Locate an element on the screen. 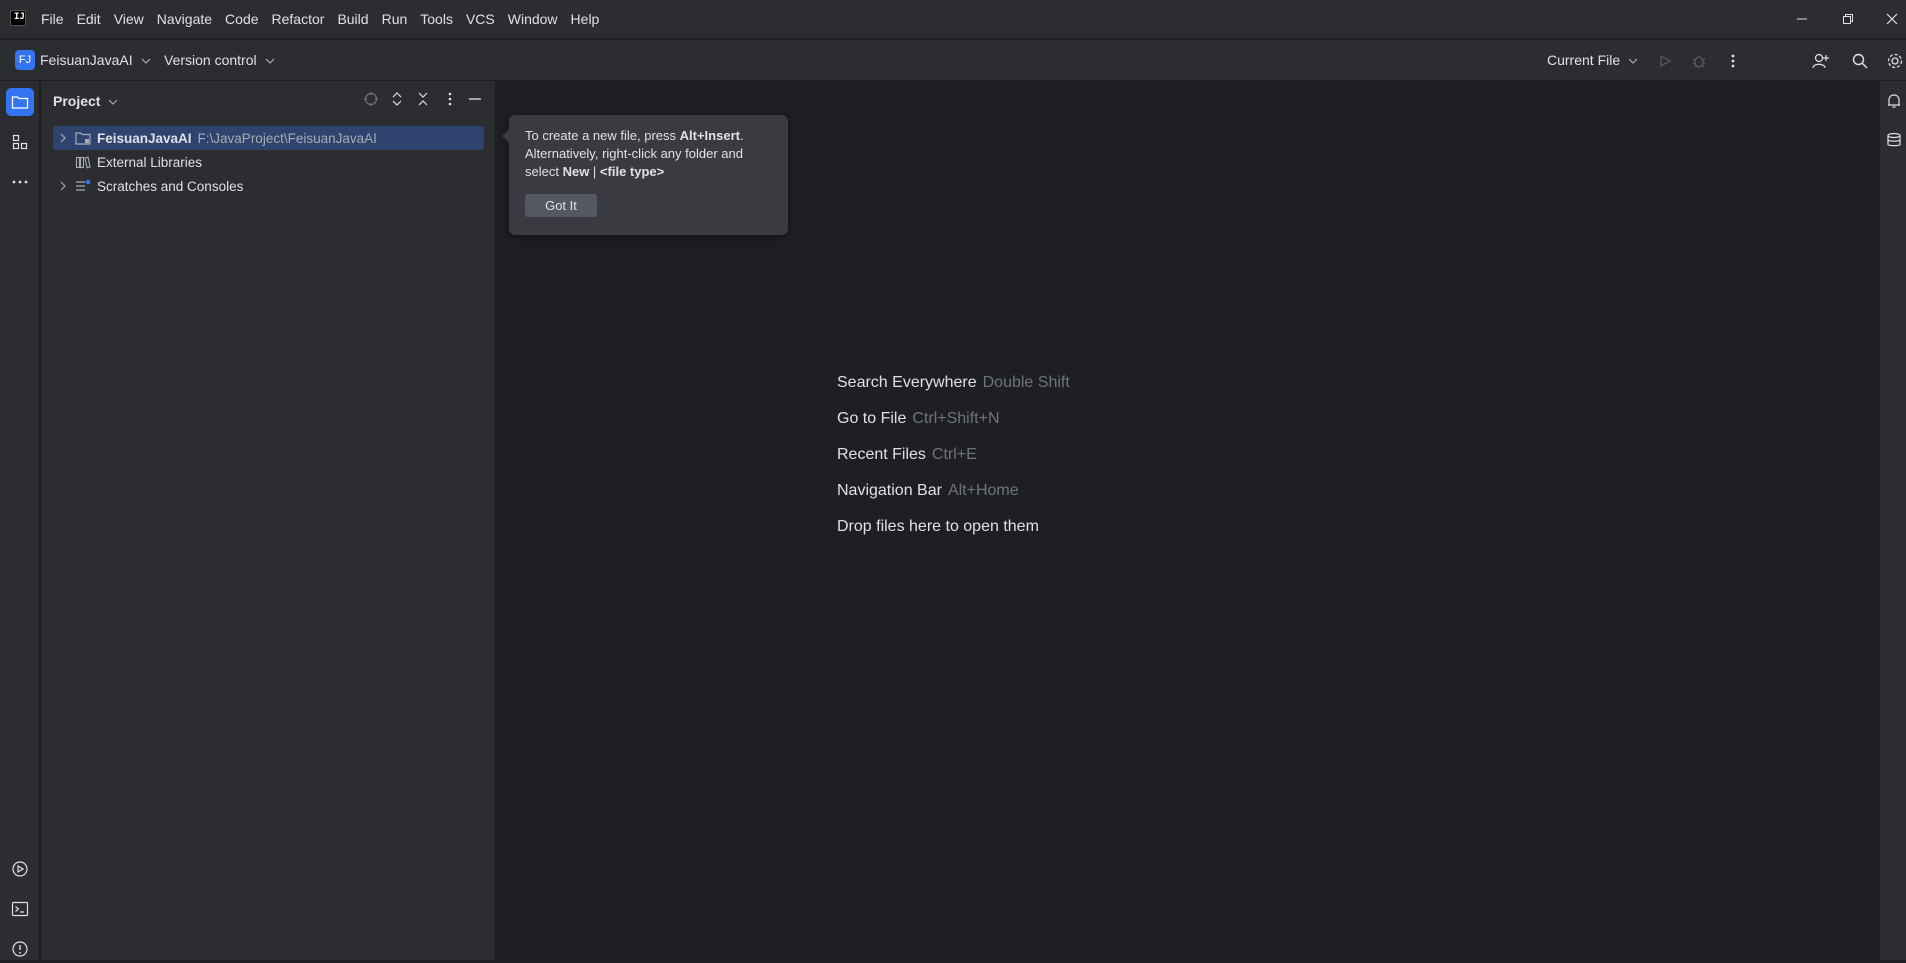 The image size is (1906, 963). add-user-icon is located at coordinates (1820, 61).